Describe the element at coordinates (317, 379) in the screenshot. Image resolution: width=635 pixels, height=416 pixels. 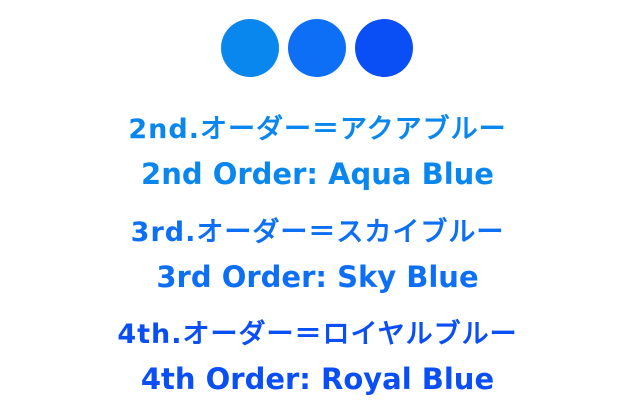
I see `order-4-english: 4th Order: Royal Blue` at that location.